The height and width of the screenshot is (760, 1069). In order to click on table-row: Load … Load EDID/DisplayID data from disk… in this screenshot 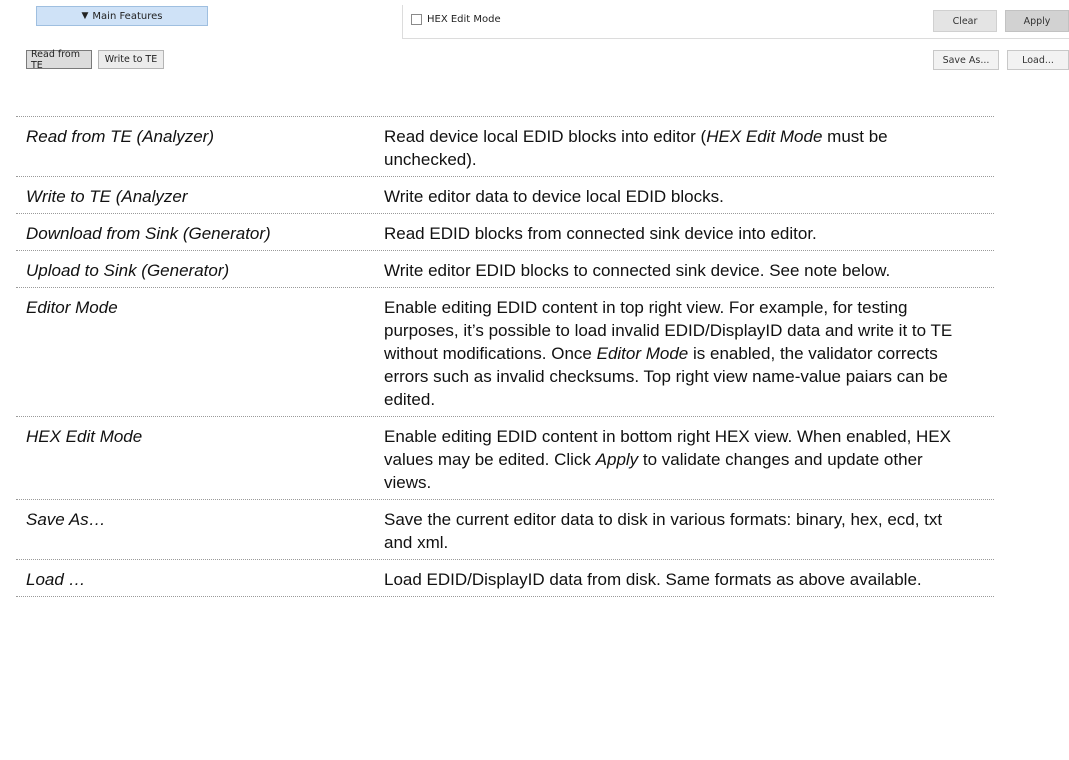, I will do `click(505, 578)`.